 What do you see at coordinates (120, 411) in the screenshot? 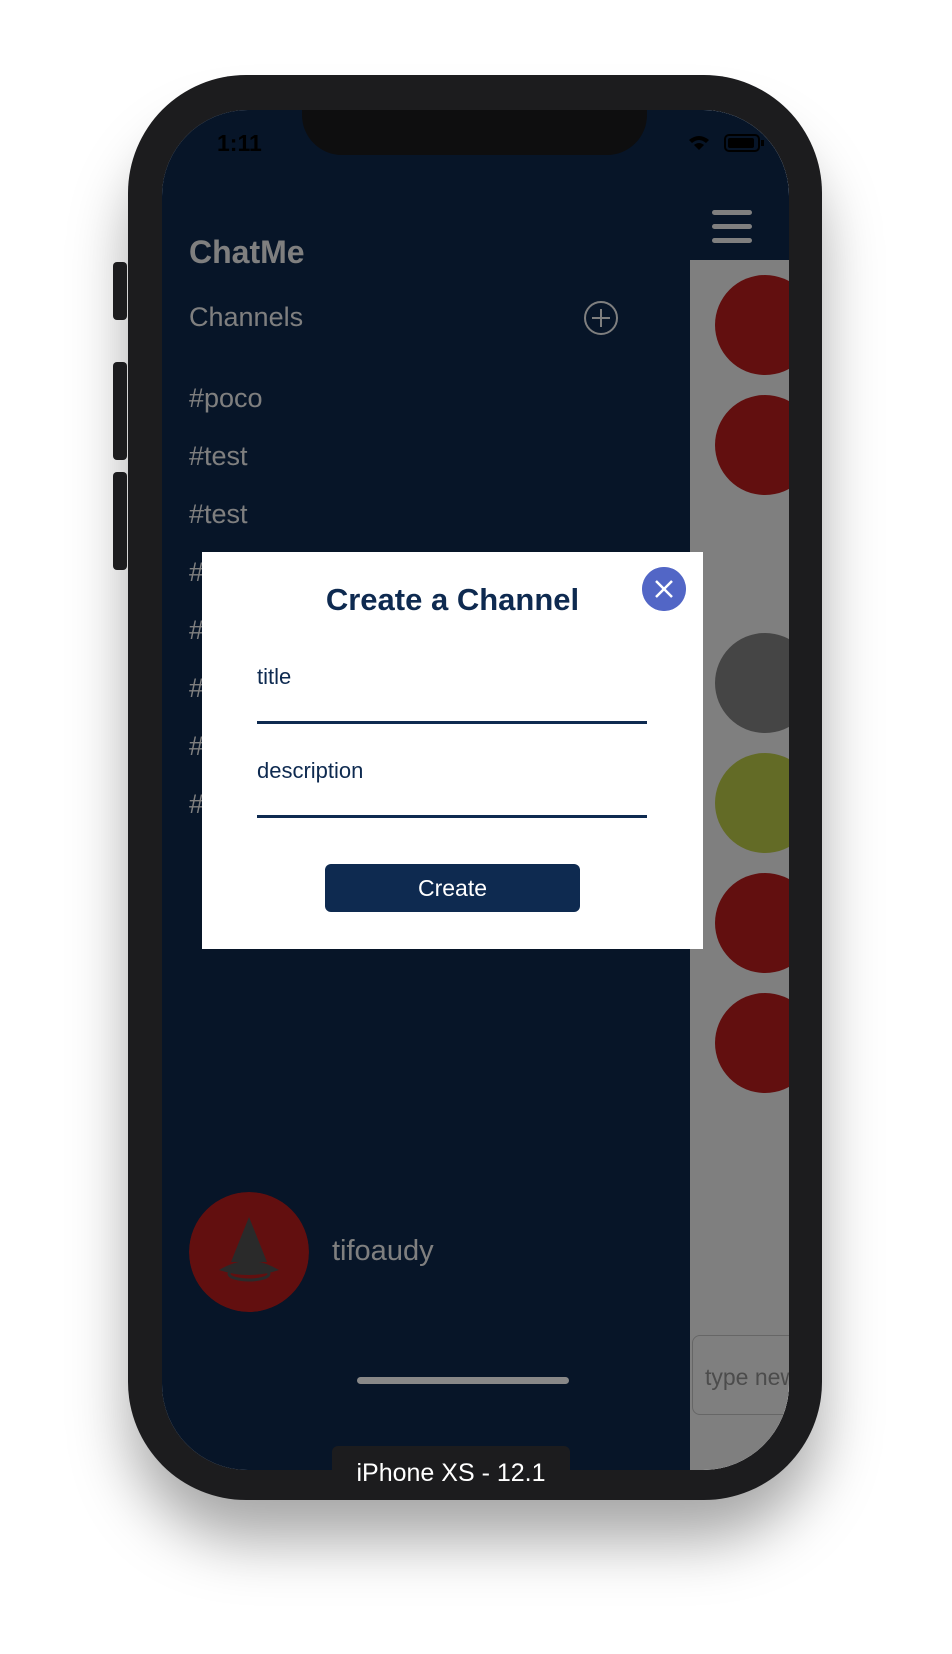
I see `volume-up-button` at bounding box center [120, 411].